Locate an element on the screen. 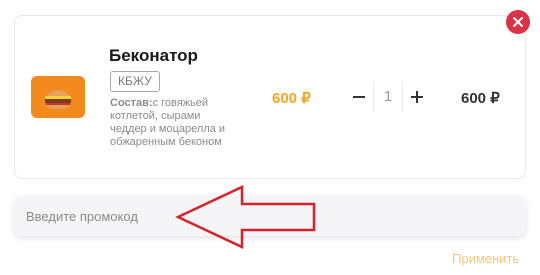 The image size is (540, 275). description-label: Состав: is located at coordinates (131, 103).